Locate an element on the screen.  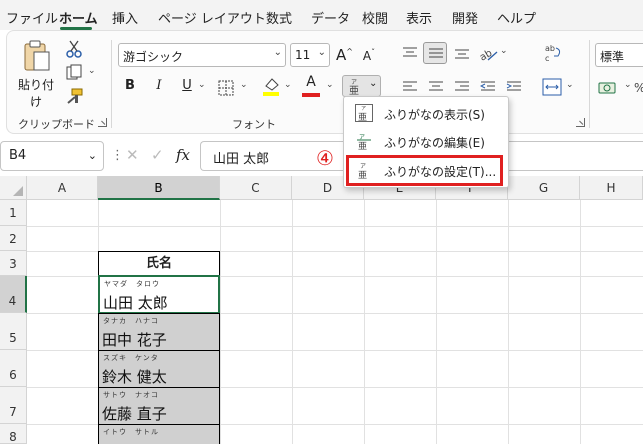
align-right-icon is located at coordinates (462, 87).